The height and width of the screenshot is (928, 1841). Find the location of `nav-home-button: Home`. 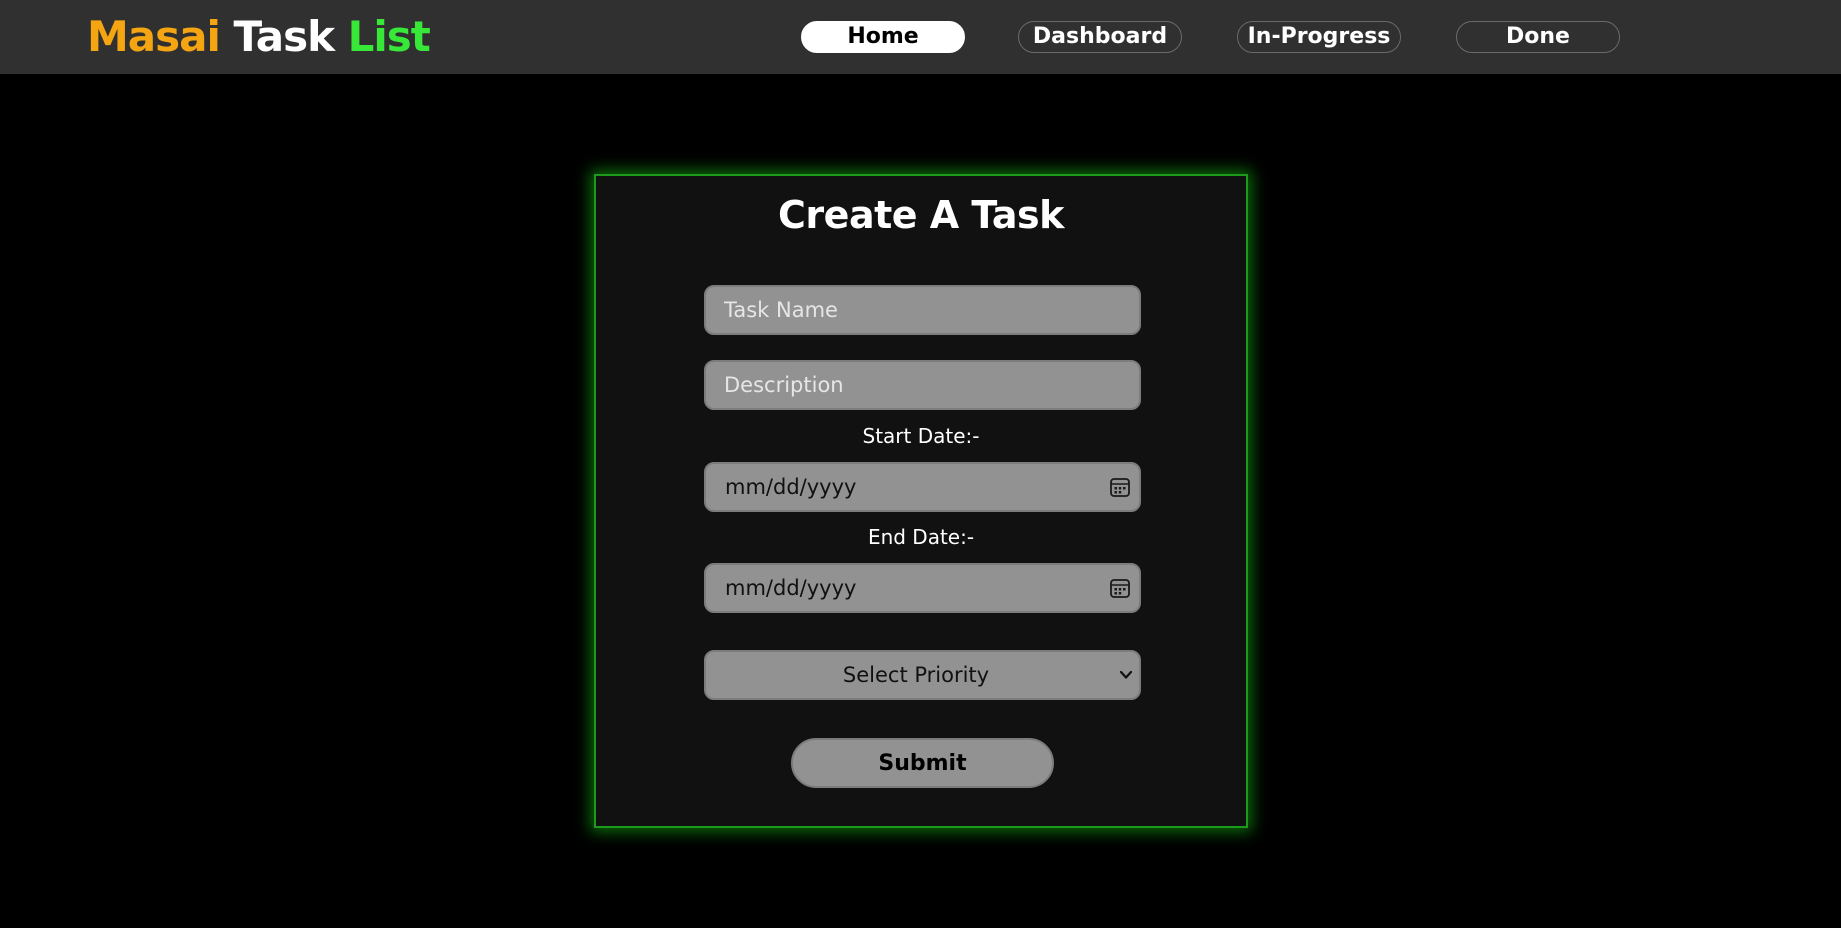

nav-home-button: Home is located at coordinates (883, 37).